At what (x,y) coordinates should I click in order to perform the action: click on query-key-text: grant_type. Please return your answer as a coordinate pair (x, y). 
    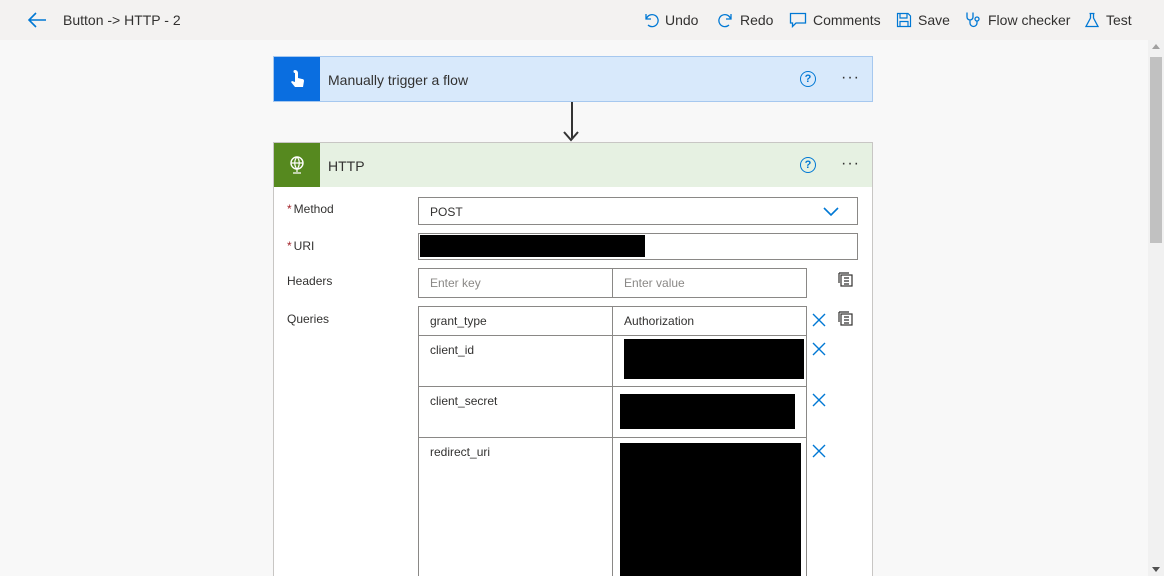
    Looking at the image, I should click on (458, 321).